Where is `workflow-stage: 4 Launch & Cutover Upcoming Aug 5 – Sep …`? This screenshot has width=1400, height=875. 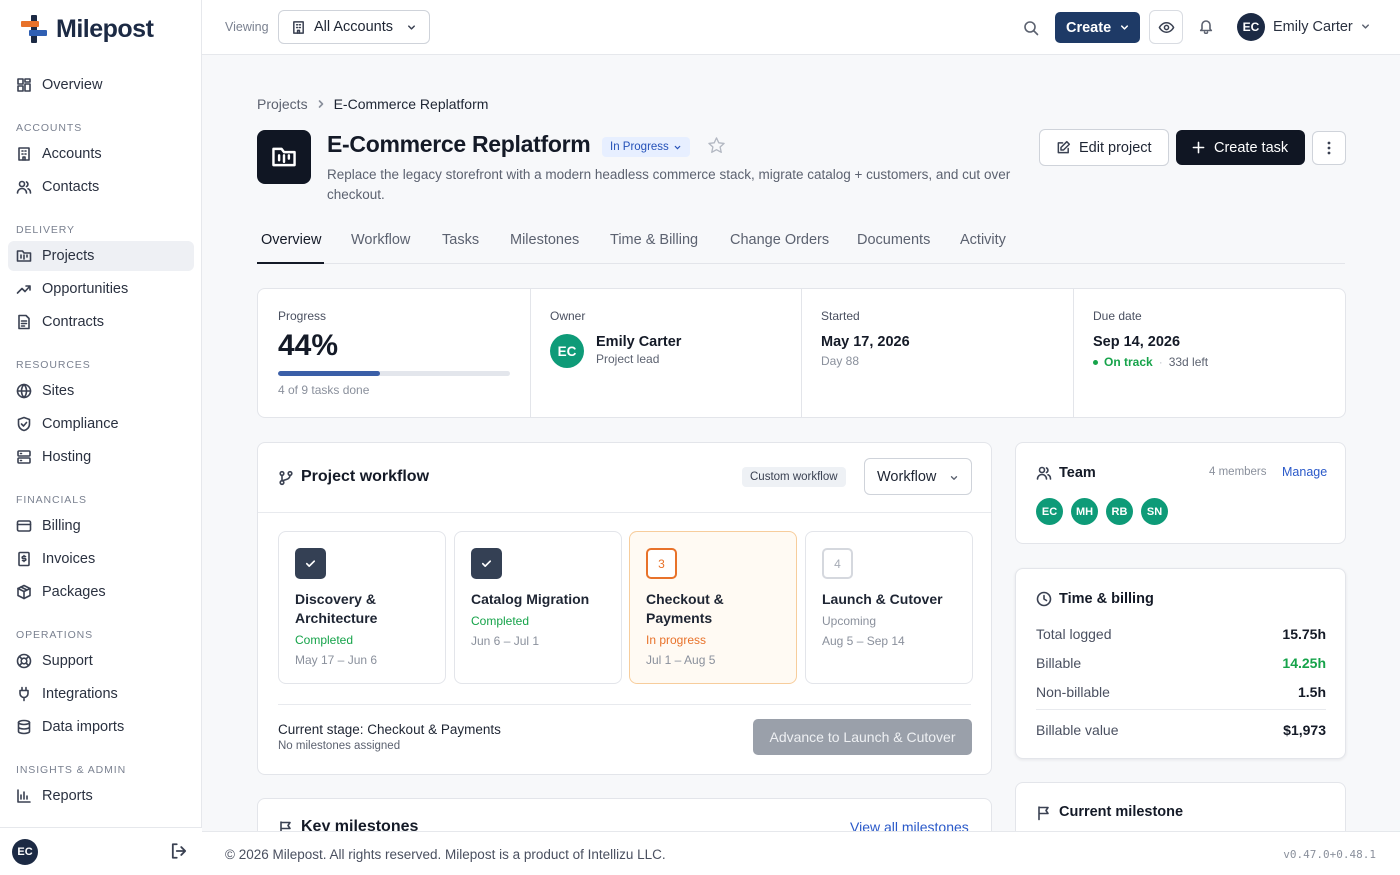
workflow-stage: 4 Launch & Cutover Upcoming Aug 5 – Sep … is located at coordinates (889, 607).